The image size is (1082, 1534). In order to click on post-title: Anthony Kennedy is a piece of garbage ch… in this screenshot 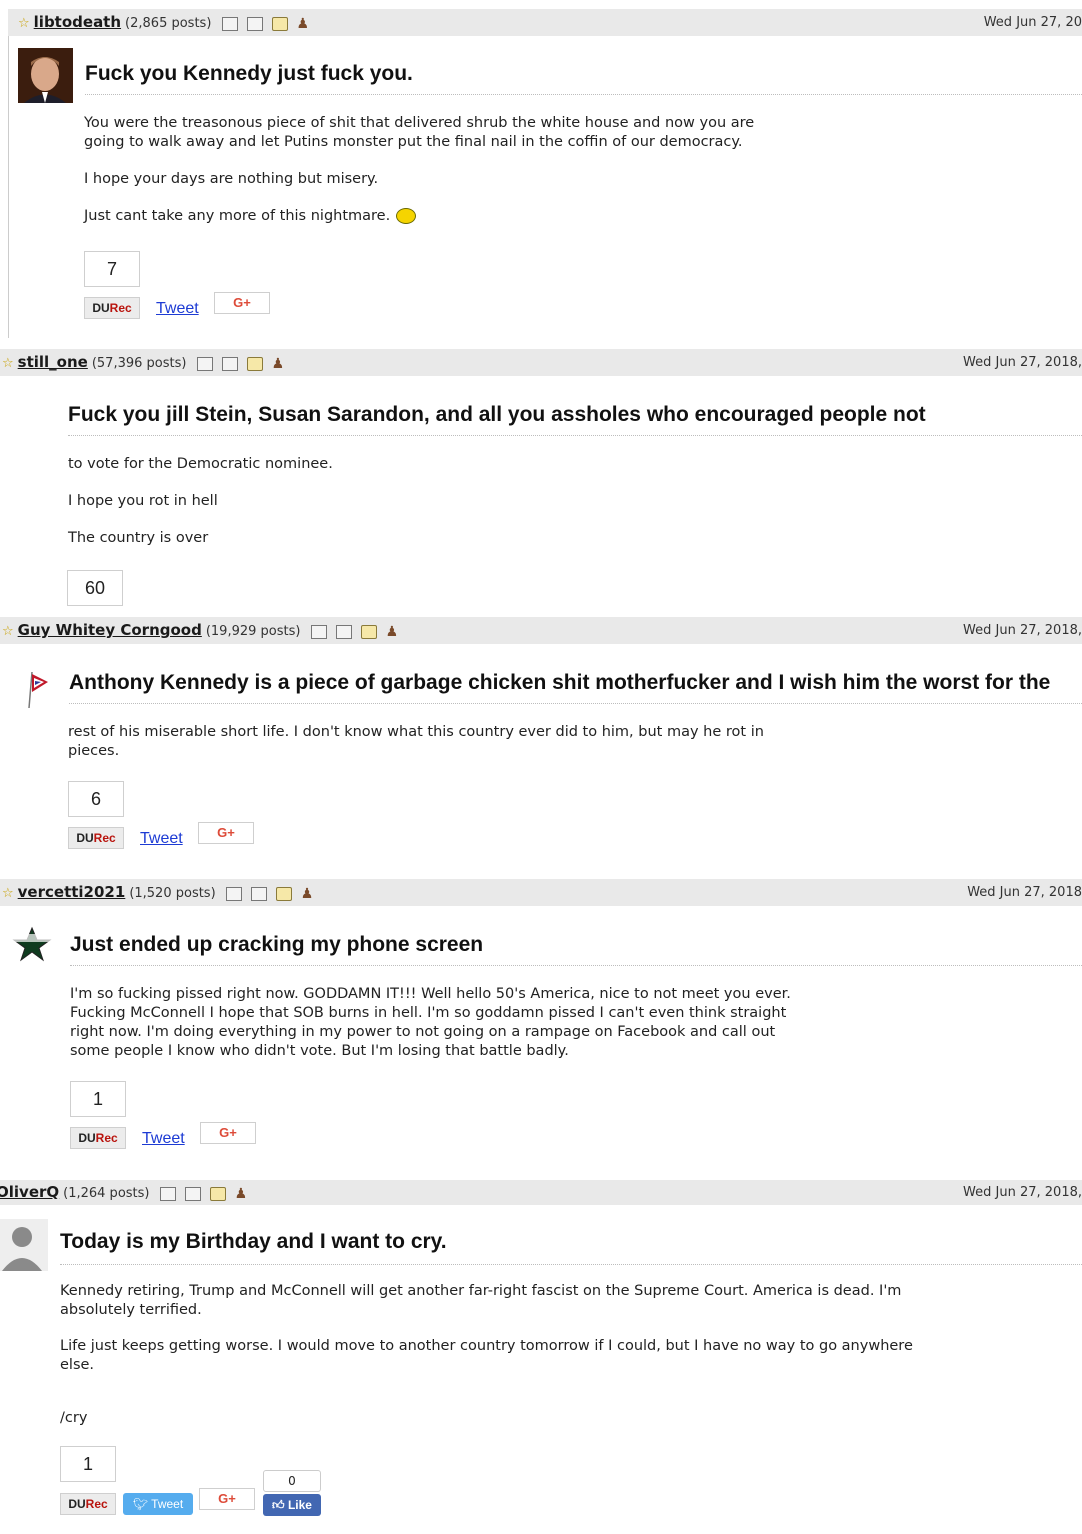, I will do `click(560, 682)`.